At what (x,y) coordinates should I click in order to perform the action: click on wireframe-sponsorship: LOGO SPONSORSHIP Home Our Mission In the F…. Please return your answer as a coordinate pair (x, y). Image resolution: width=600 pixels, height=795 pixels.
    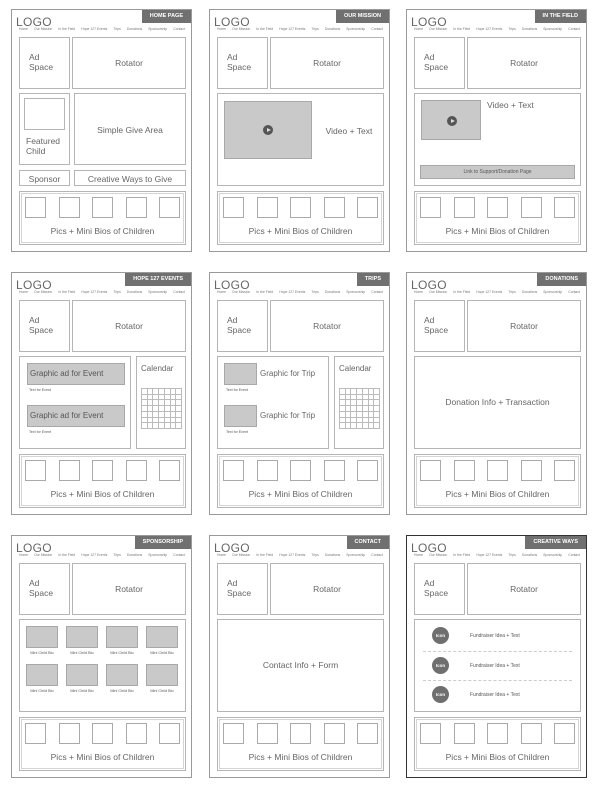
    Looking at the image, I should click on (101, 656).